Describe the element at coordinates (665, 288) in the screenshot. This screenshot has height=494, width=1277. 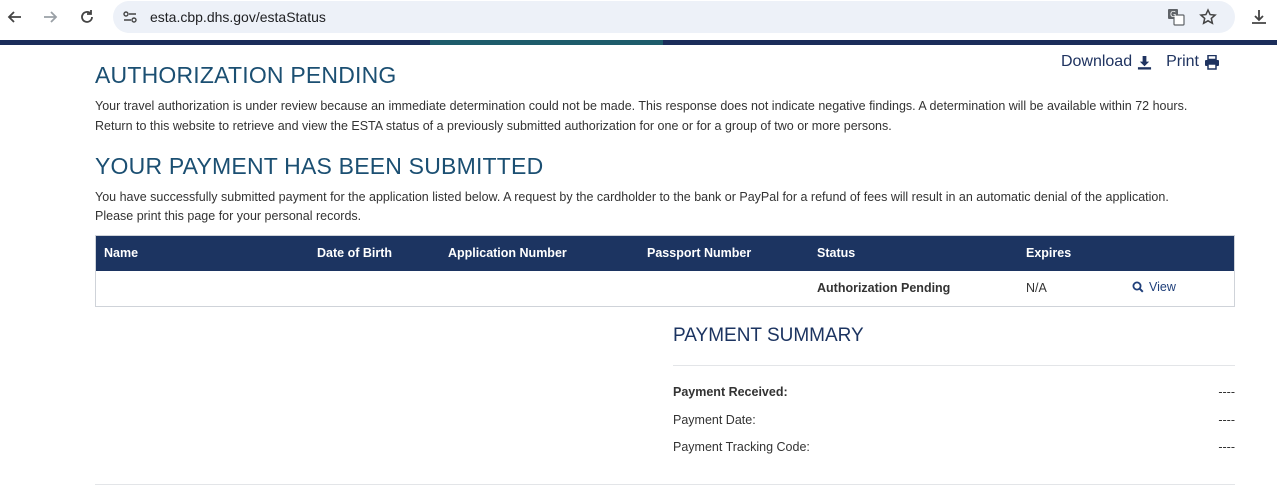
I see `table-row: Authorization Pending N/A View` at that location.